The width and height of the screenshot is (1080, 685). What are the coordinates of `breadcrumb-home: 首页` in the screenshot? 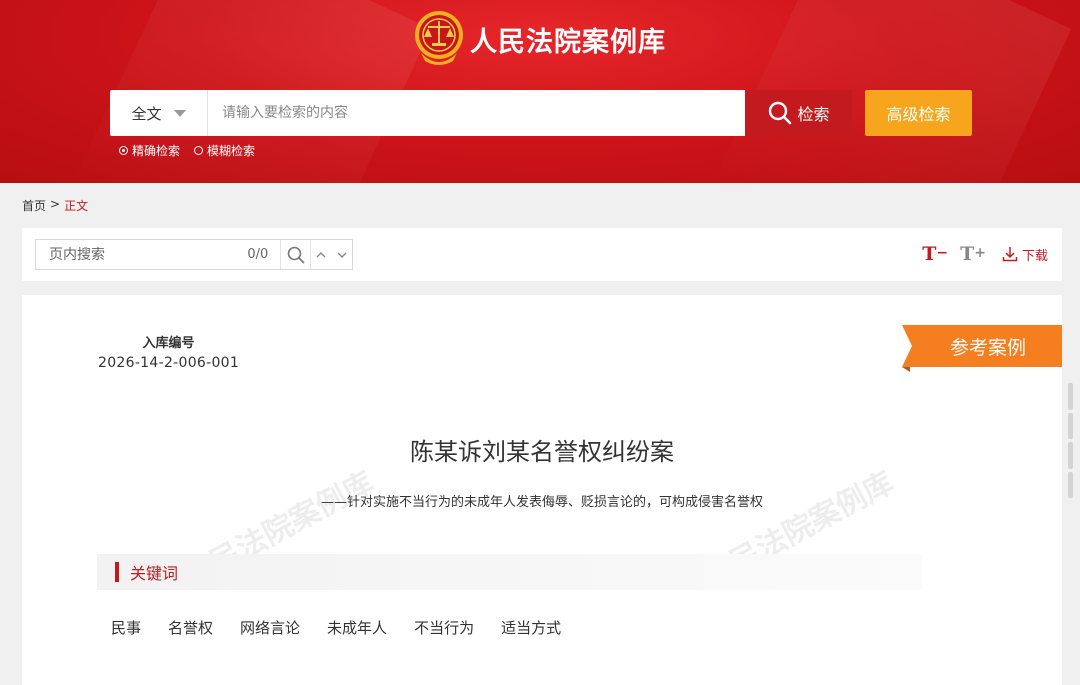 It's located at (34, 205).